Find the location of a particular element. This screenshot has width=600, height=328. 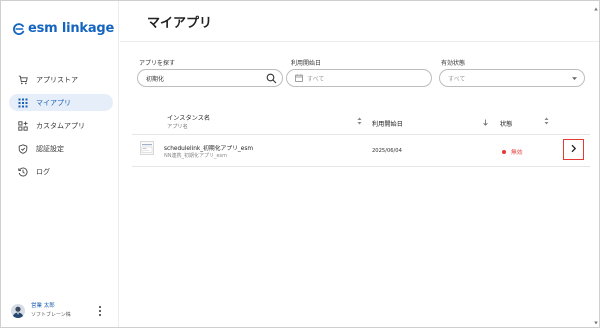

status-filter-label: 有効状態 is located at coordinates (453, 63).